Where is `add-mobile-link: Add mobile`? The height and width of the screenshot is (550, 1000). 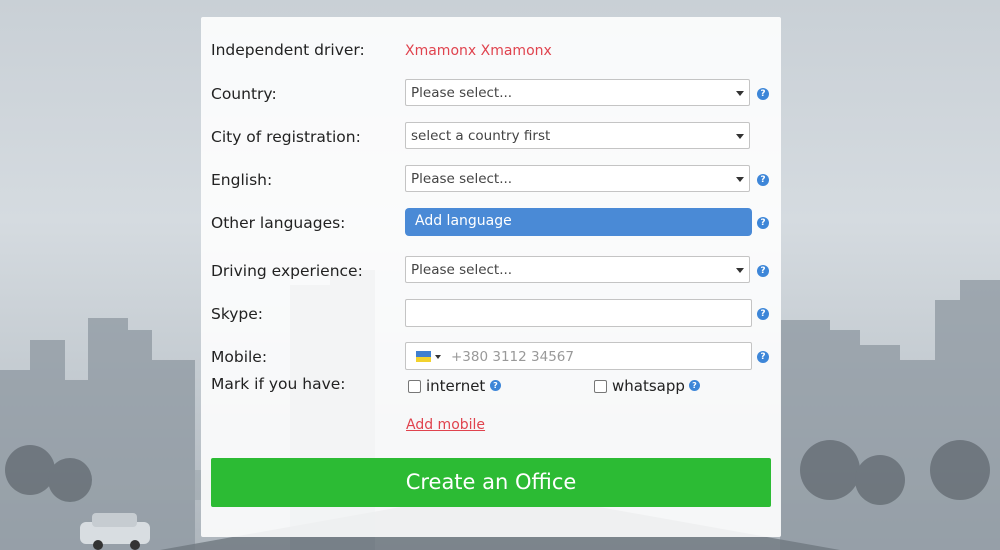
add-mobile-link: Add mobile is located at coordinates (445, 425).